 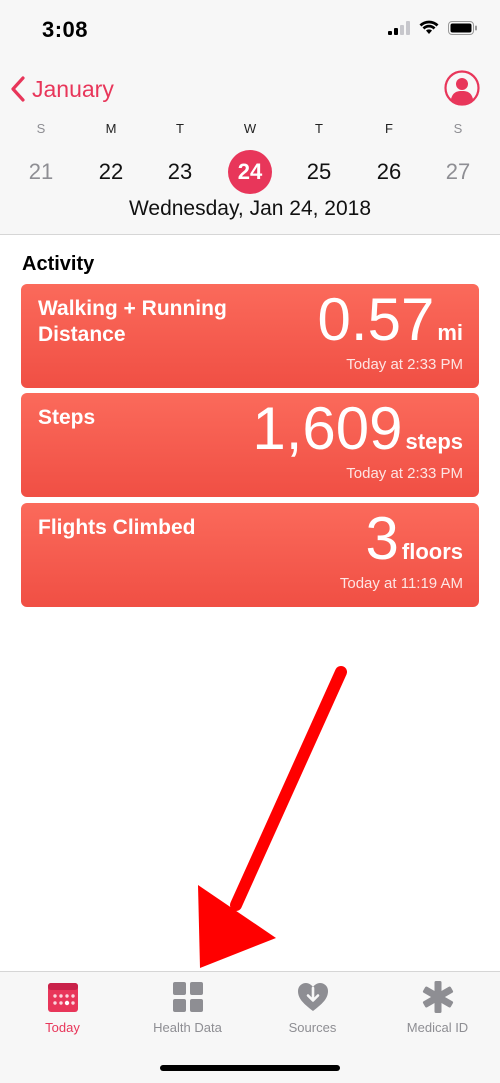 What do you see at coordinates (187, 997) in the screenshot?
I see `grid-icon` at bounding box center [187, 997].